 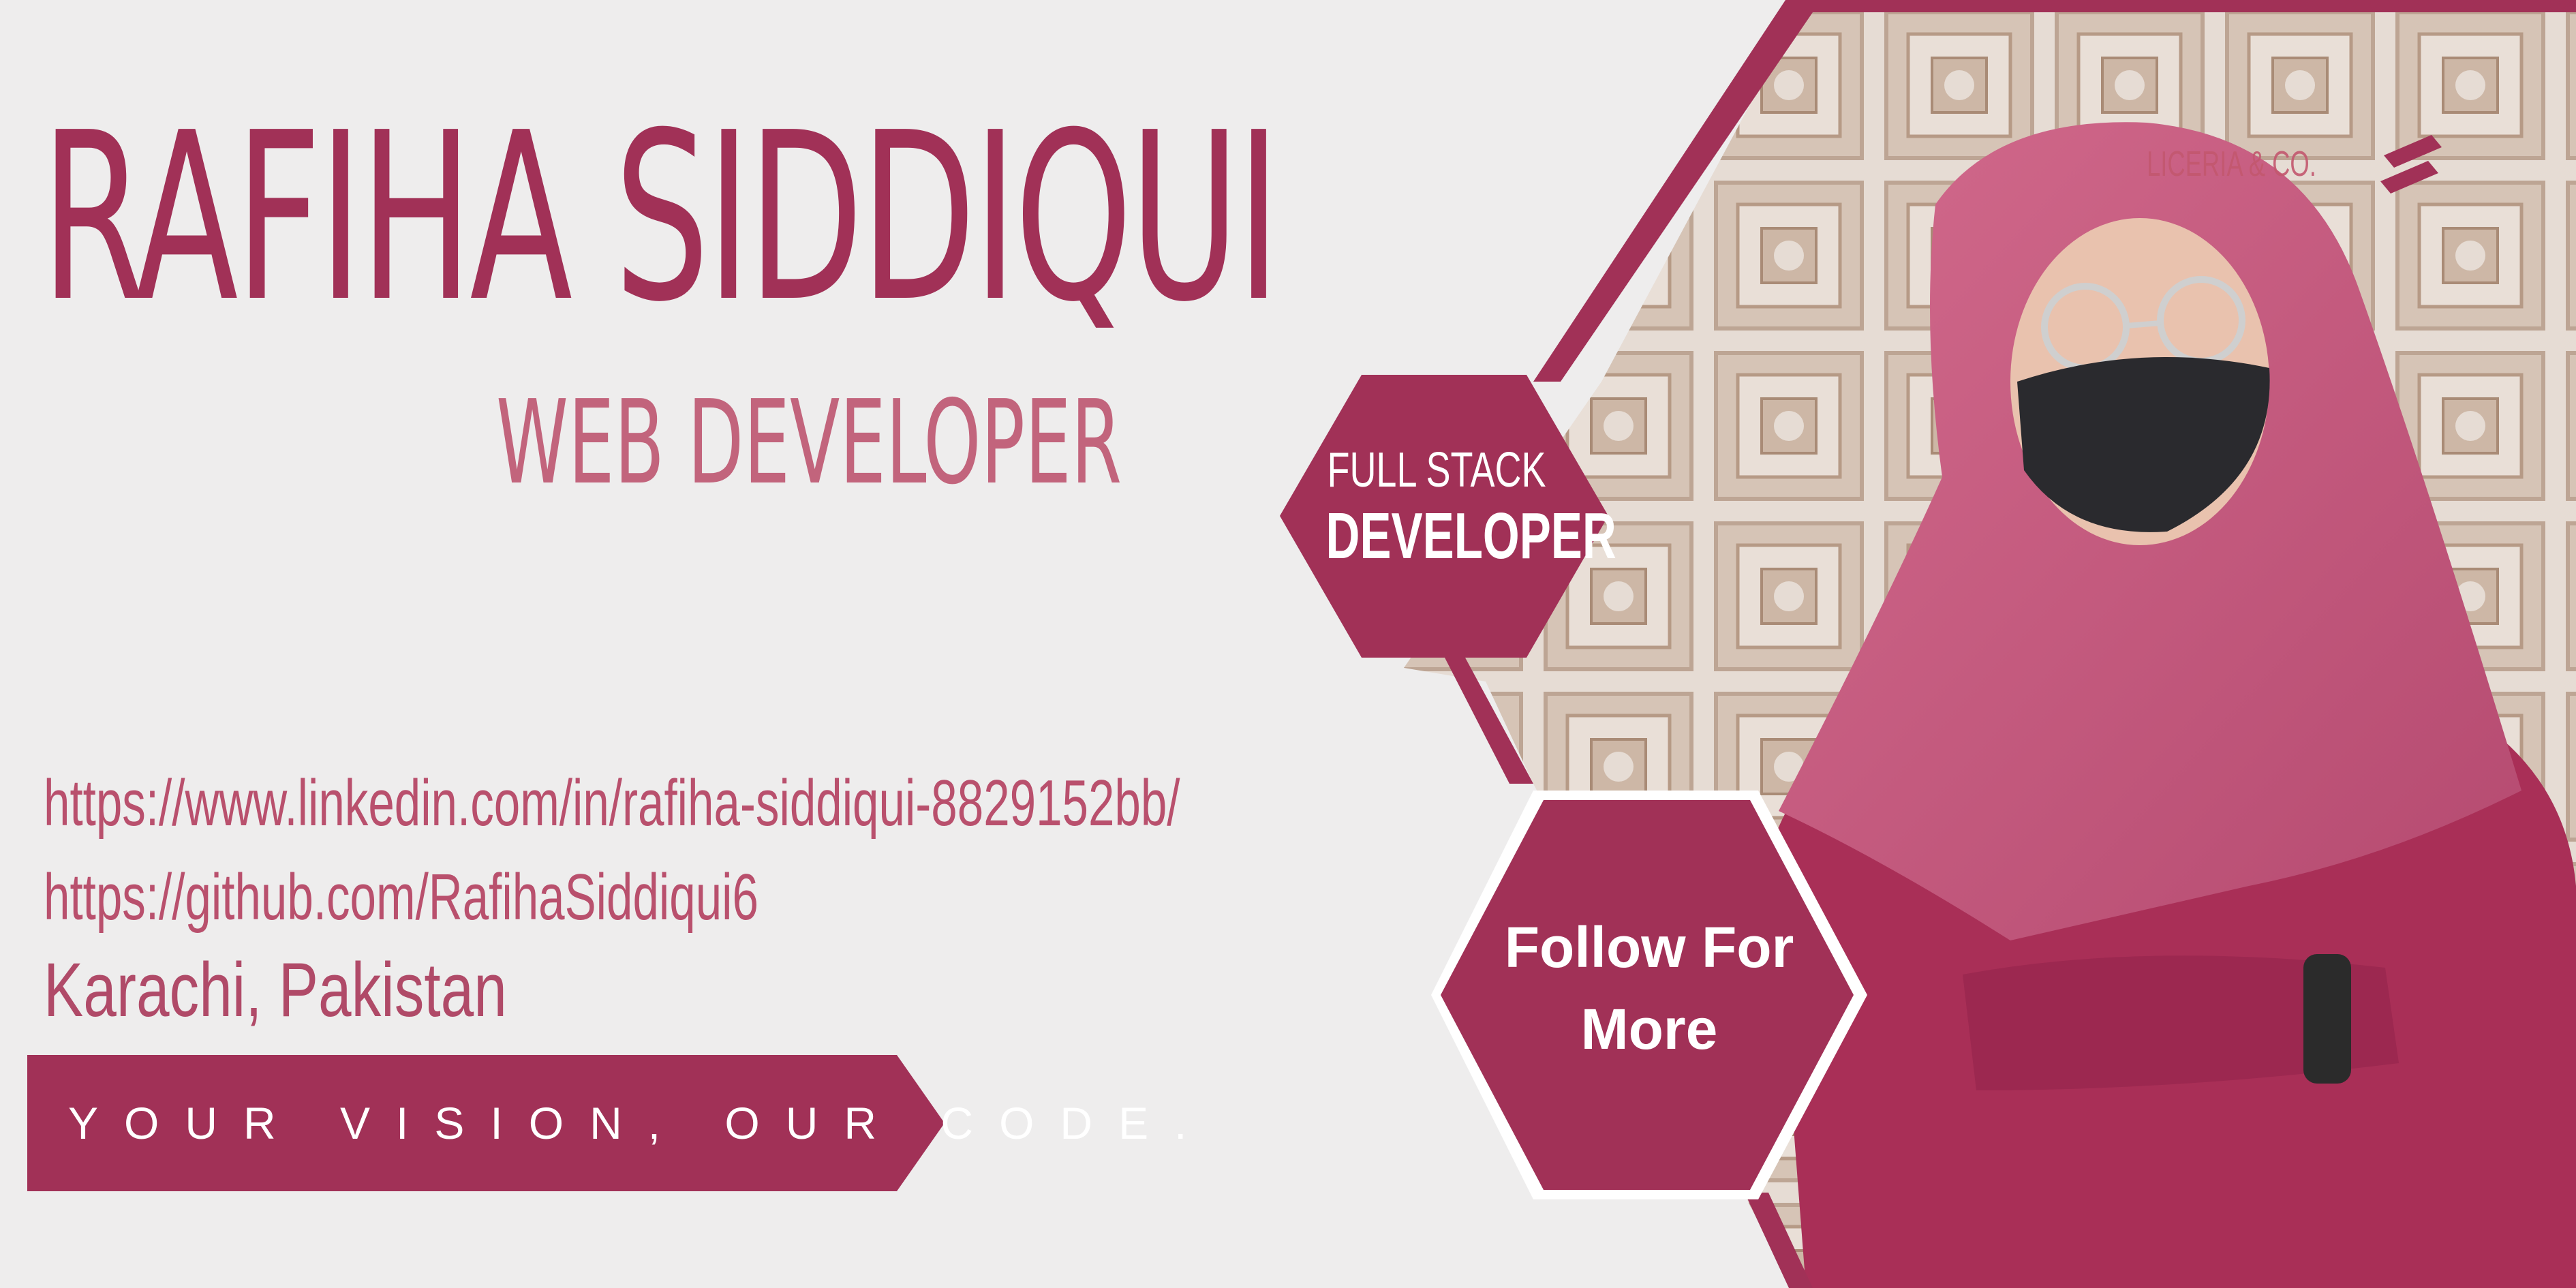 I want to click on github-link: https://github.com/RafihaSiddiqui6, so click(x=534, y=897).